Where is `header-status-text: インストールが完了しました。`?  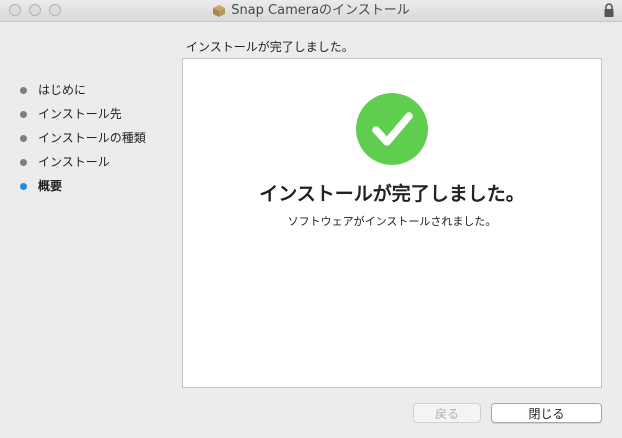 header-status-text: インストールが完了しました。 is located at coordinates (270, 47).